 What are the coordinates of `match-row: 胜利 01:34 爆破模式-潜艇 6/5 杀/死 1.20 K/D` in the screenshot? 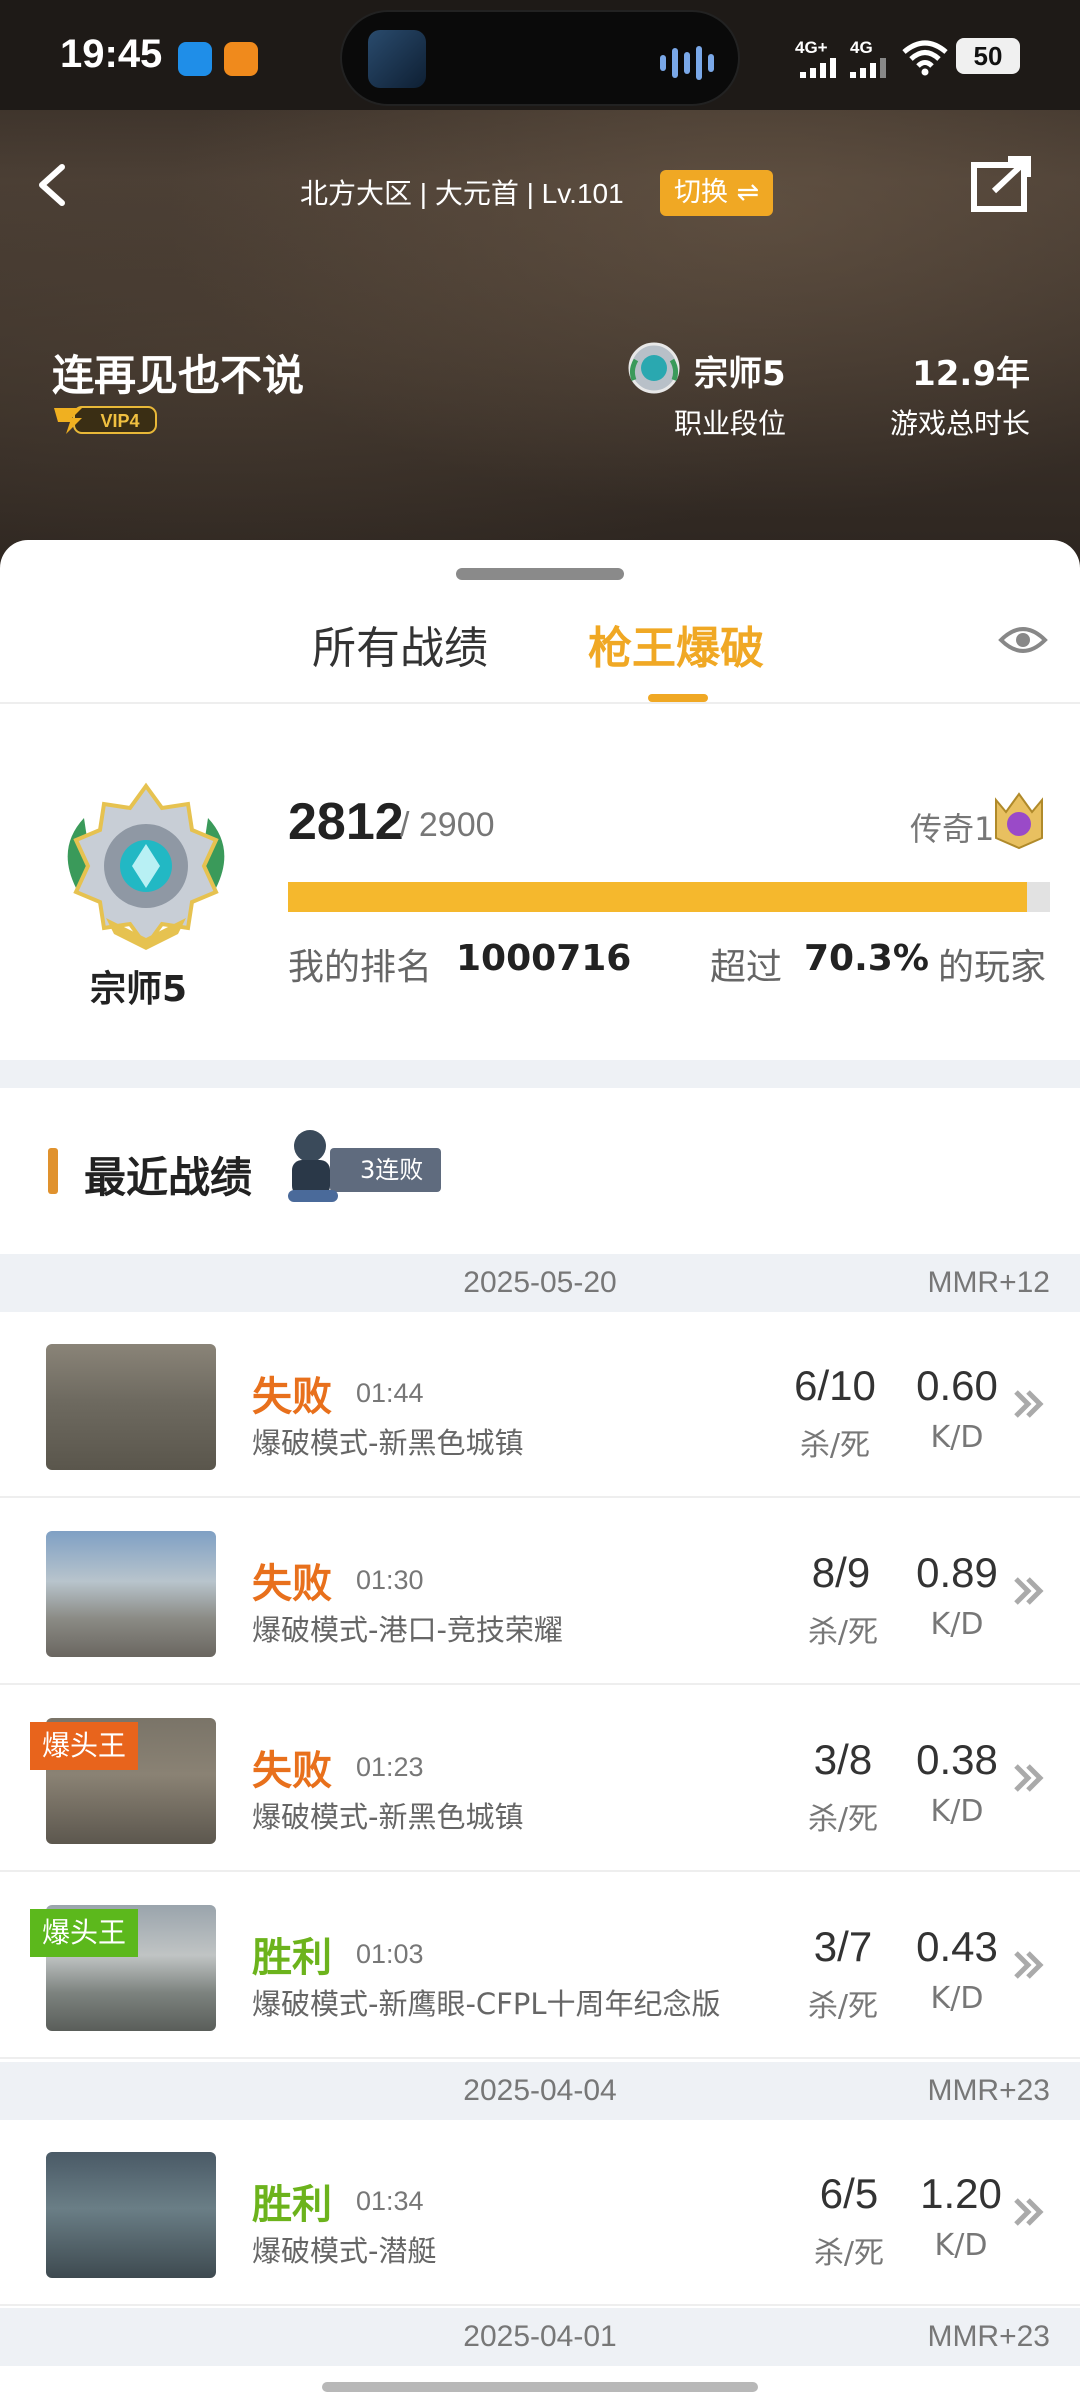 It's located at (540, 2213).